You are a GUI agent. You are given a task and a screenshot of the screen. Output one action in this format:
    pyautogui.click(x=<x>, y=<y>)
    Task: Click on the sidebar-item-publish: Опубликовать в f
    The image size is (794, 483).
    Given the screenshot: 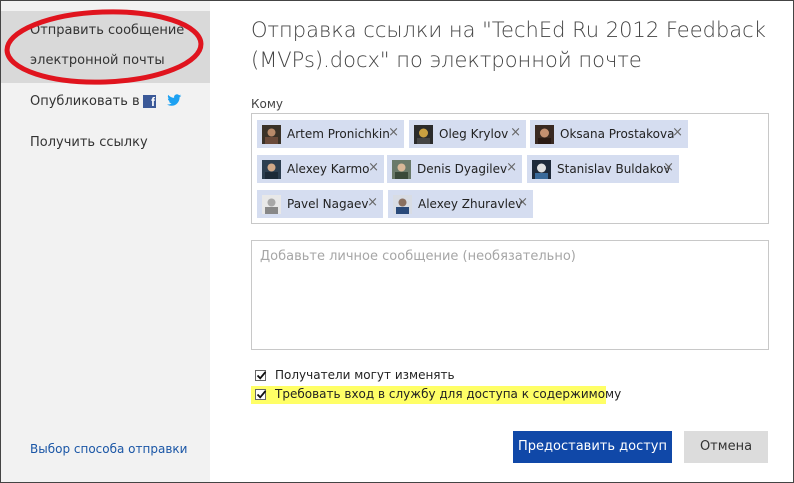 What is the action you would take?
    pyautogui.click(x=105, y=103)
    